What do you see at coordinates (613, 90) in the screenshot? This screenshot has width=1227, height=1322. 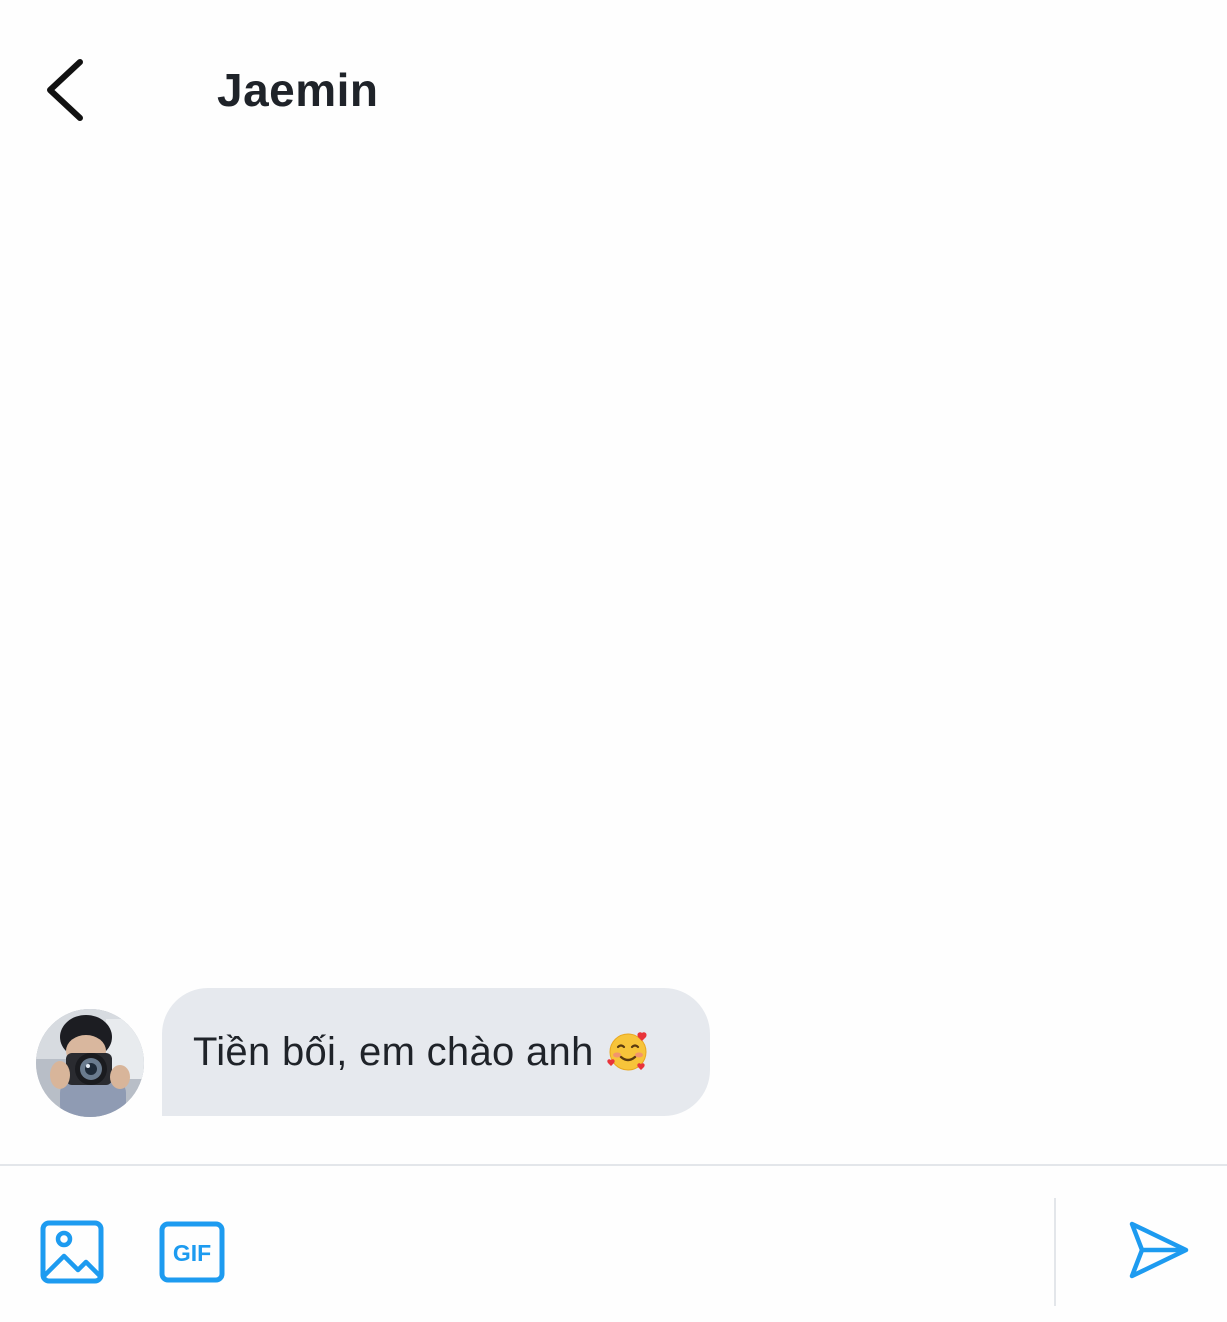 I see `conversation-header: Jaemin` at bounding box center [613, 90].